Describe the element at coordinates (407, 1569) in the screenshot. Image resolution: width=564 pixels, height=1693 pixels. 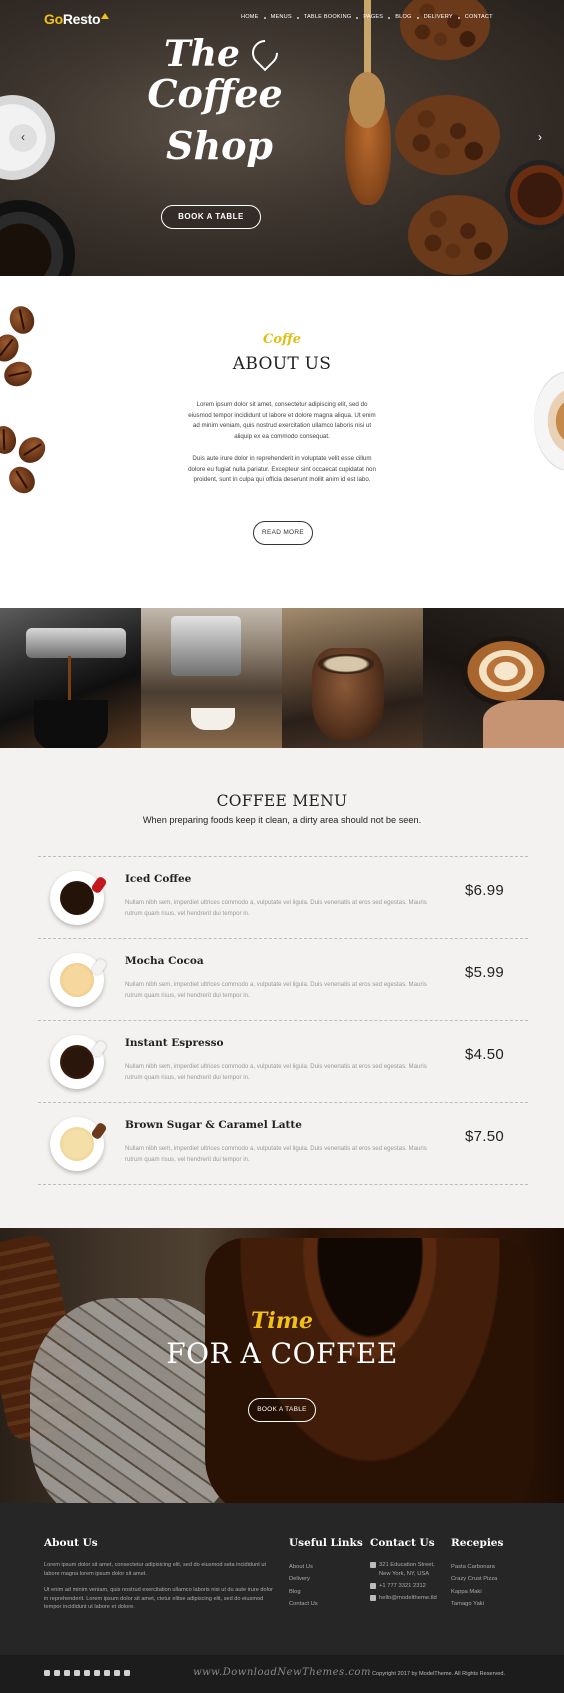
I see `contact-address: 321 Education Street, New York, NY, USA` at that location.